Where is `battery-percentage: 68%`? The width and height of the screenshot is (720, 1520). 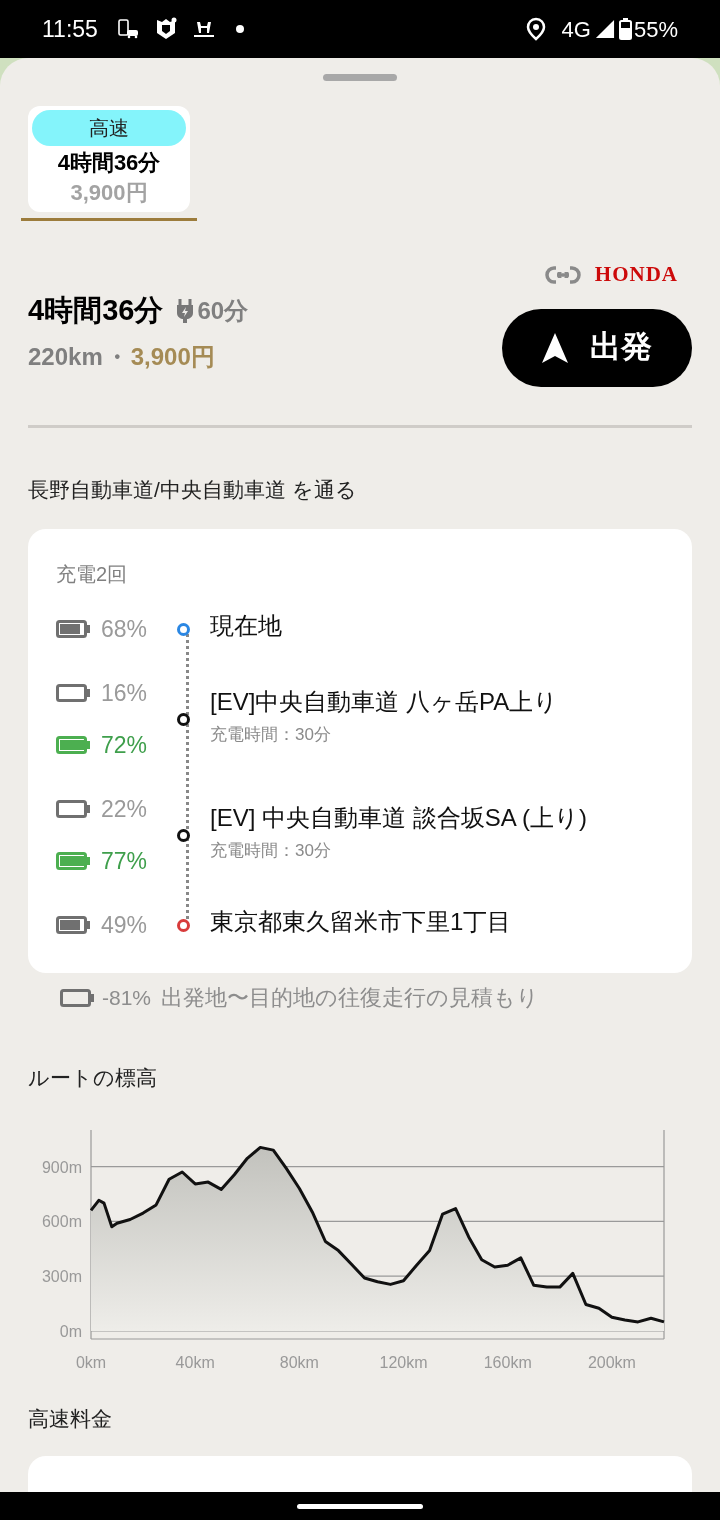 battery-percentage: 68% is located at coordinates (124, 629).